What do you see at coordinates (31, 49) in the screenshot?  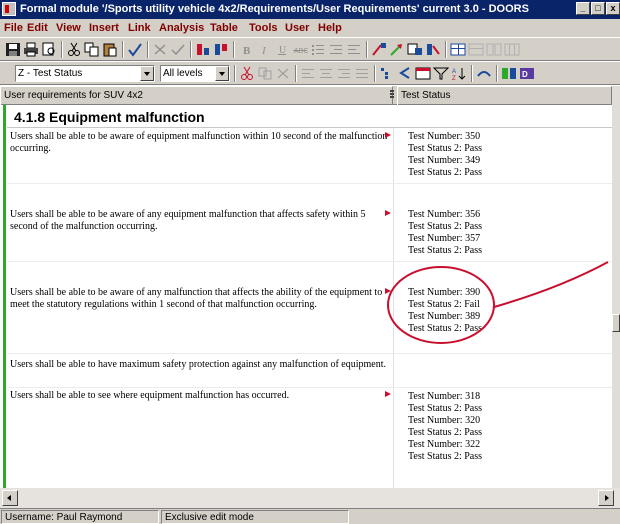 I see `print-icon` at bounding box center [31, 49].